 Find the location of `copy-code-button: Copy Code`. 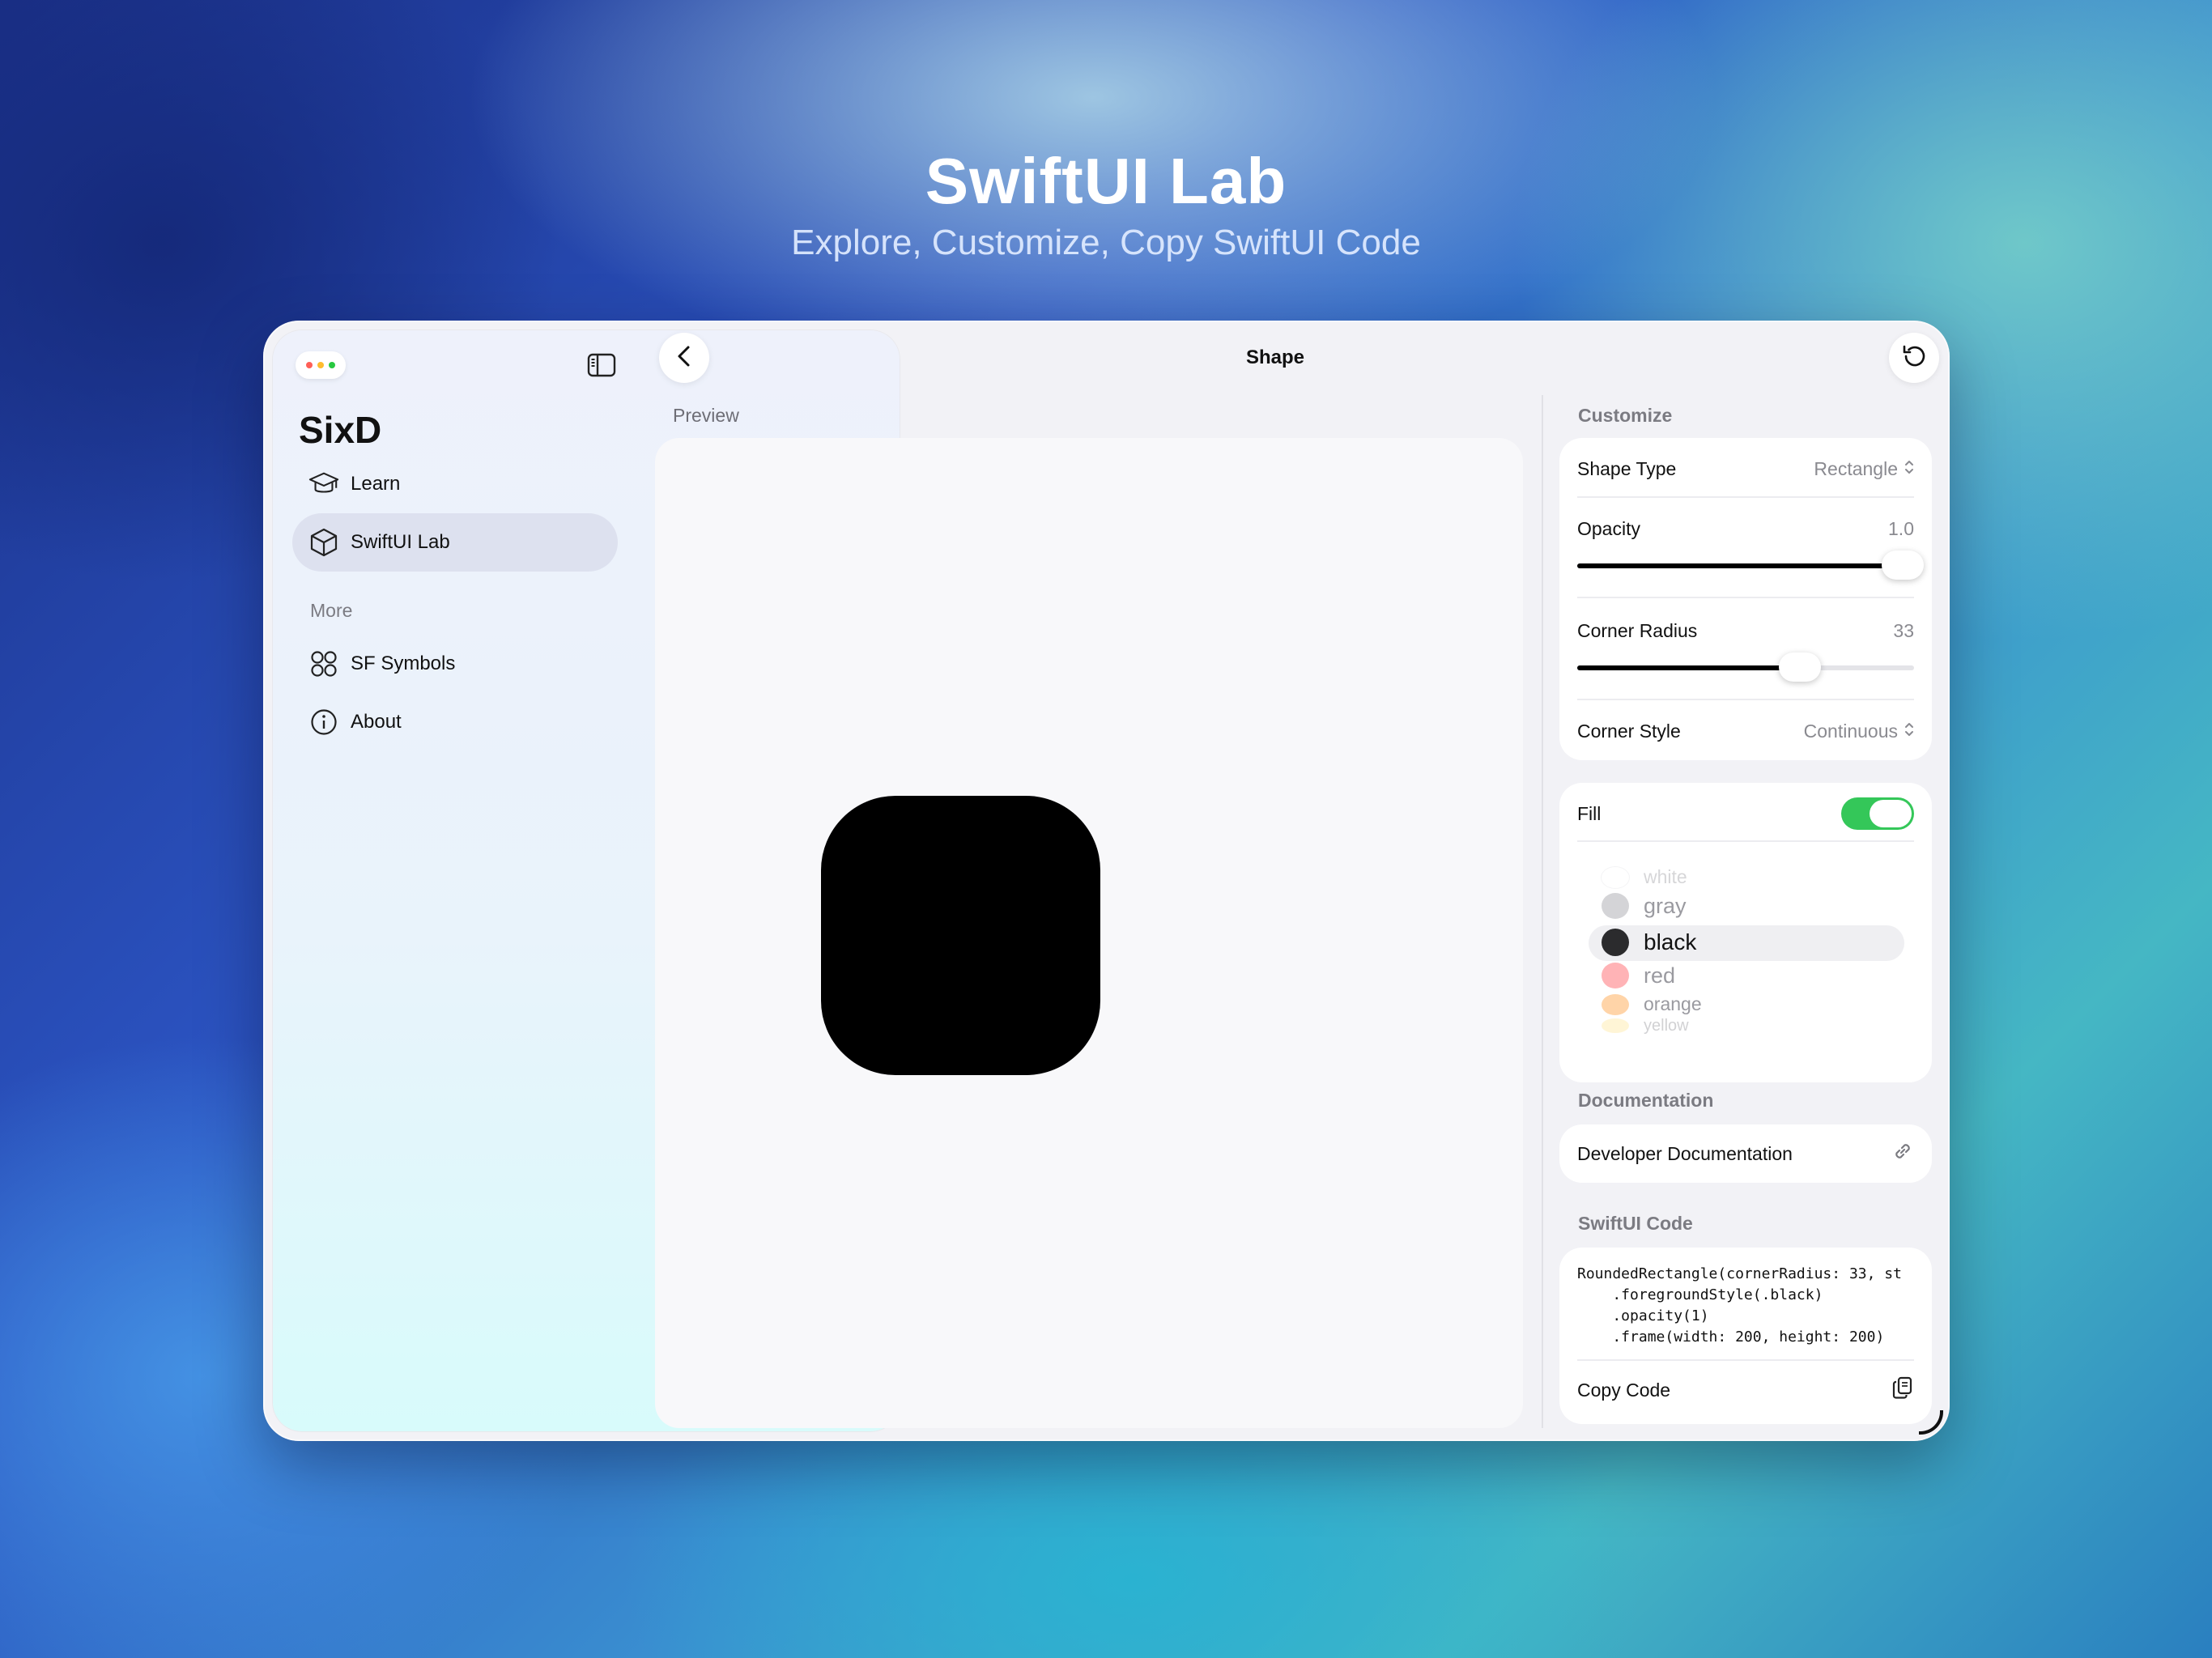

copy-code-button: Copy Code is located at coordinates (1746, 1390).